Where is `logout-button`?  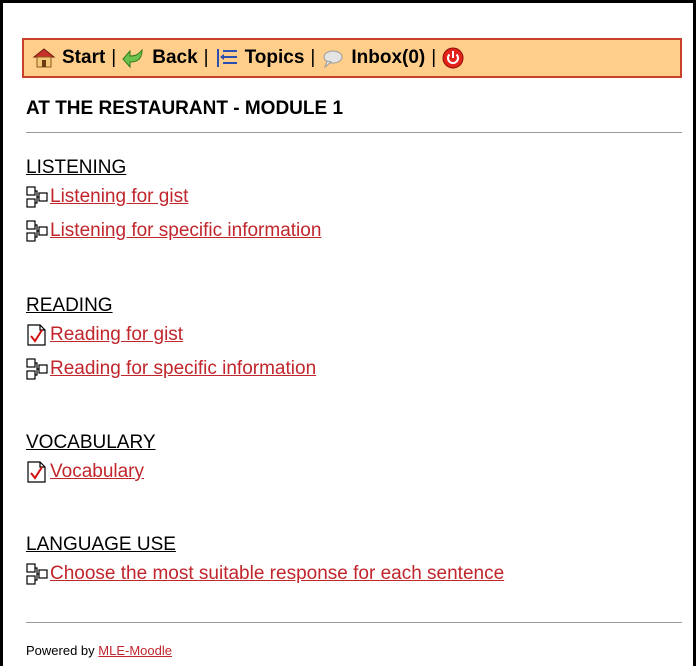 logout-button is located at coordinates (456, 58).